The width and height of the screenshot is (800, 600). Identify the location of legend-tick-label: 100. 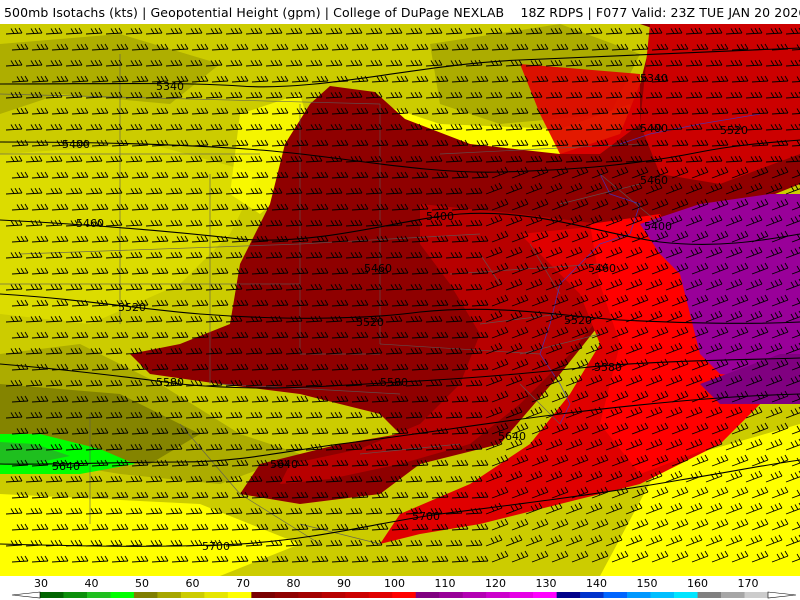
(394, 583).